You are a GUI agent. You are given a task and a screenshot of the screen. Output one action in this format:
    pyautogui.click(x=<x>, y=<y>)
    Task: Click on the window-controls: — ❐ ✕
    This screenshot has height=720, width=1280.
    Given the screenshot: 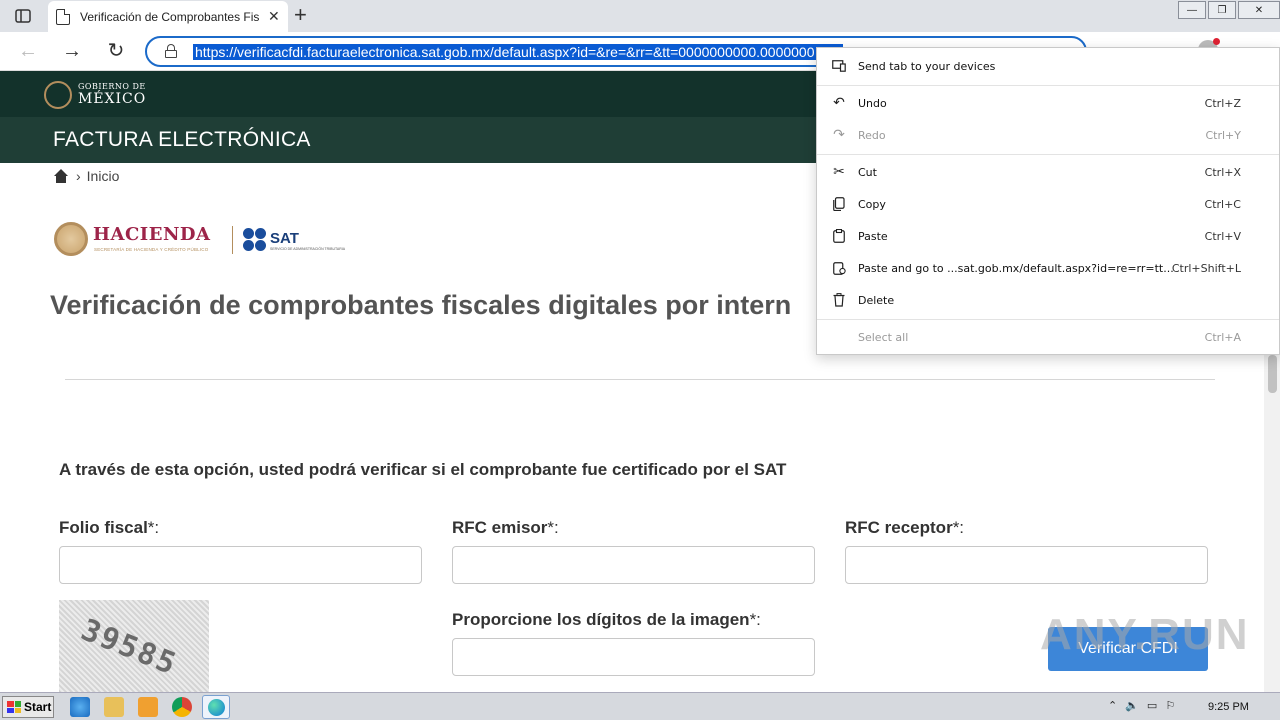 What is the action you would take?
    pyautogui.click(x=1228, y=9)
    